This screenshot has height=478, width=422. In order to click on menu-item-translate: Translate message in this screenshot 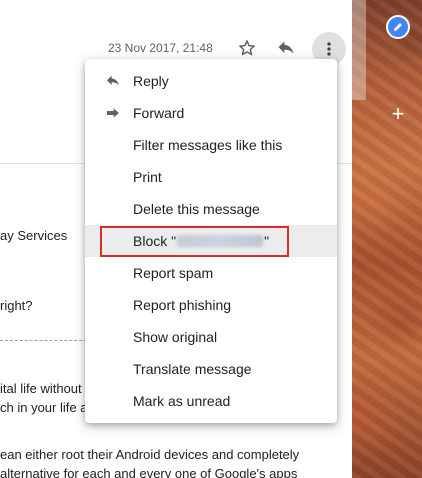, I will do `click(211, 369)`.